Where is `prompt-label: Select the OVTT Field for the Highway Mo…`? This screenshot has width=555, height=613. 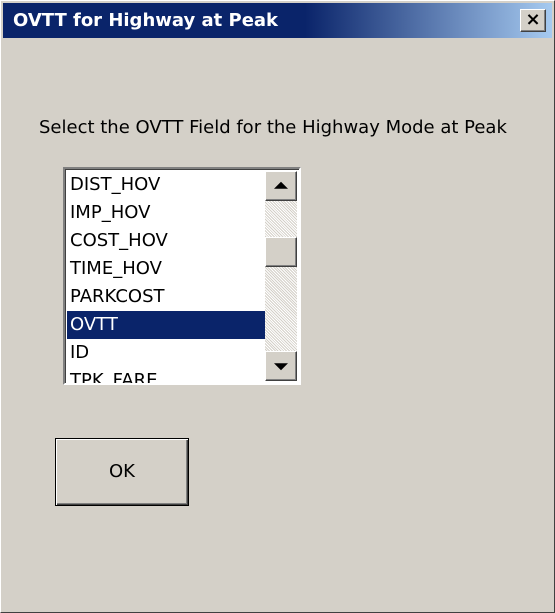
prompt-label: Select the OVTT Field for the Highway Mo… is located at coordinates (273, 127).